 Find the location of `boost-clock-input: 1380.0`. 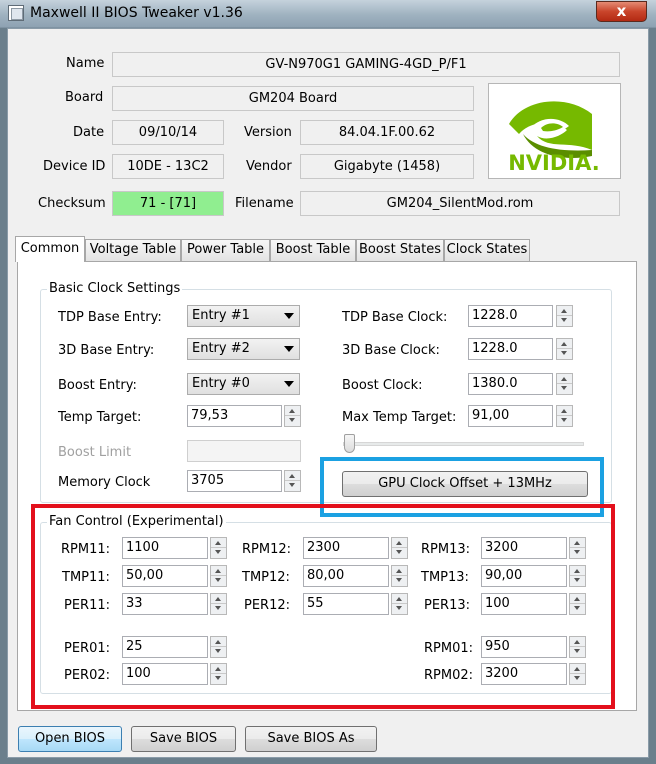

boost-clock-input: 1380.0 is located at coordinates (510, 384).